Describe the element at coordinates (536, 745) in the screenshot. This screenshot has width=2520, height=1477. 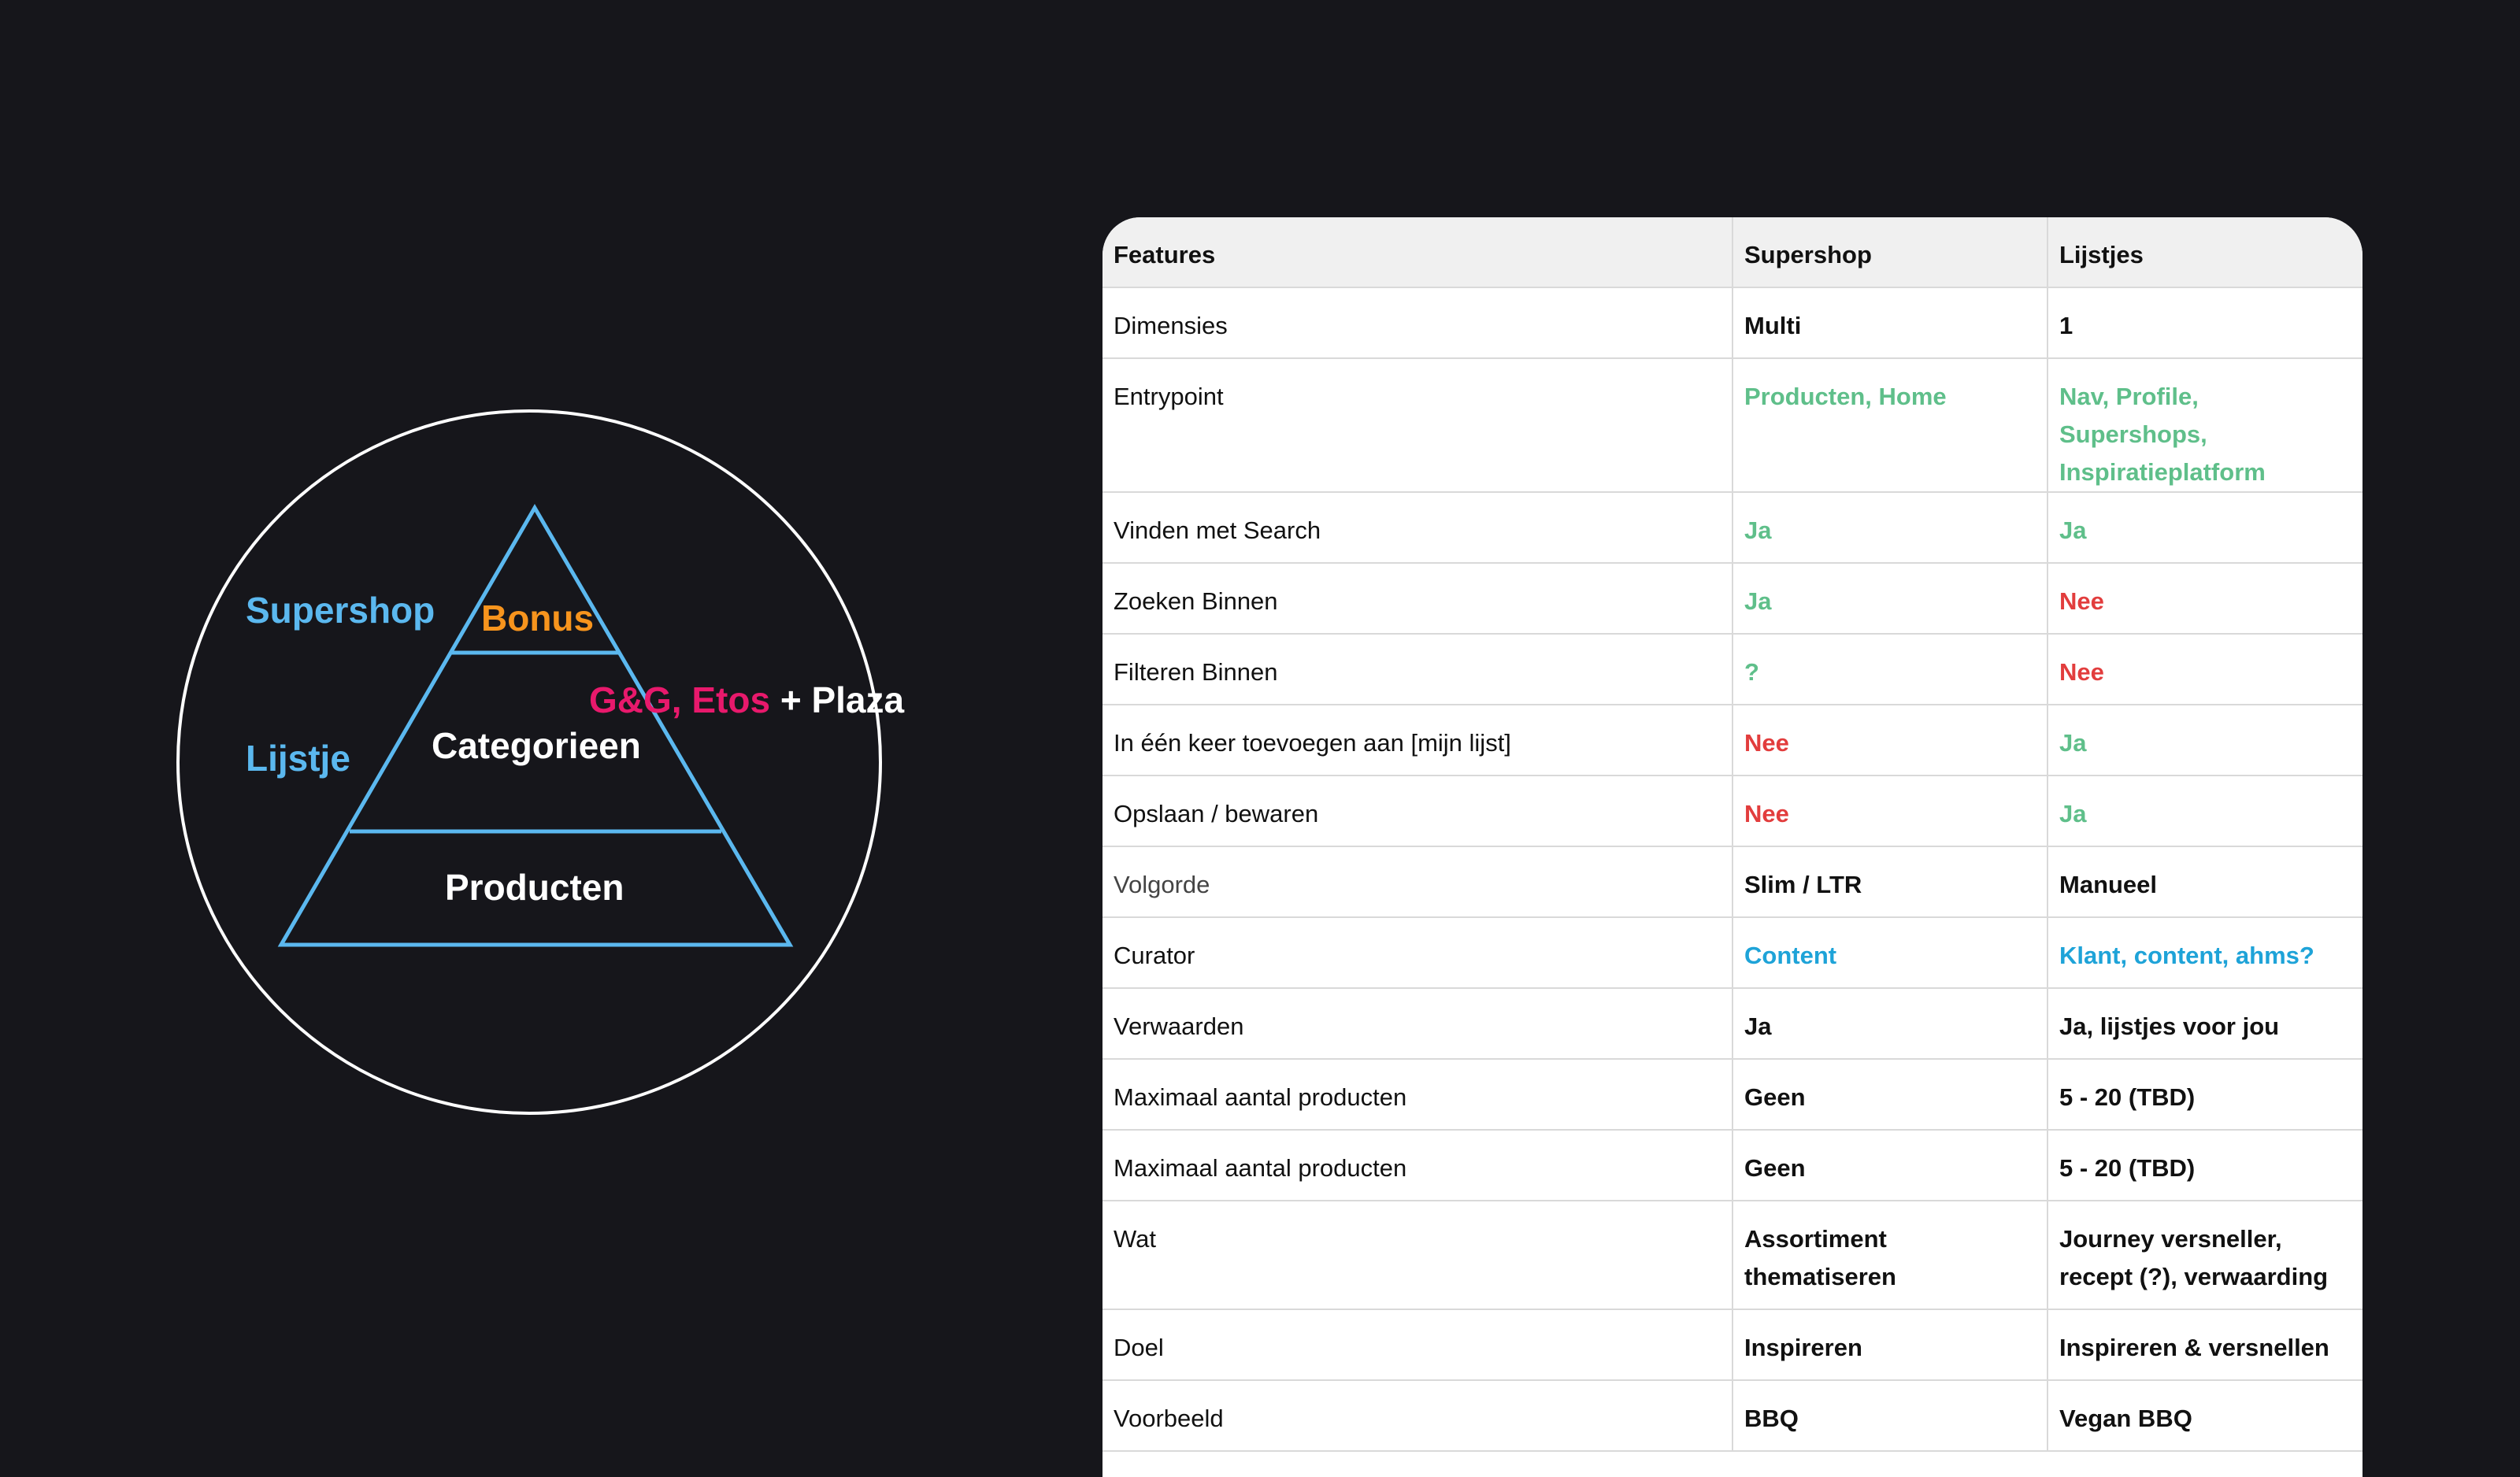
I see `categorieen-label: Categorieen` at that location.